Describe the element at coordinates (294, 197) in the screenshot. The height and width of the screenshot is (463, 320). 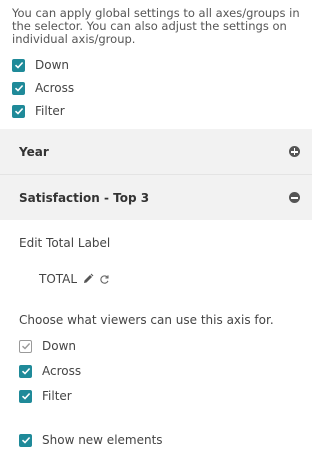
I see `minus-circle-icon` at that location.